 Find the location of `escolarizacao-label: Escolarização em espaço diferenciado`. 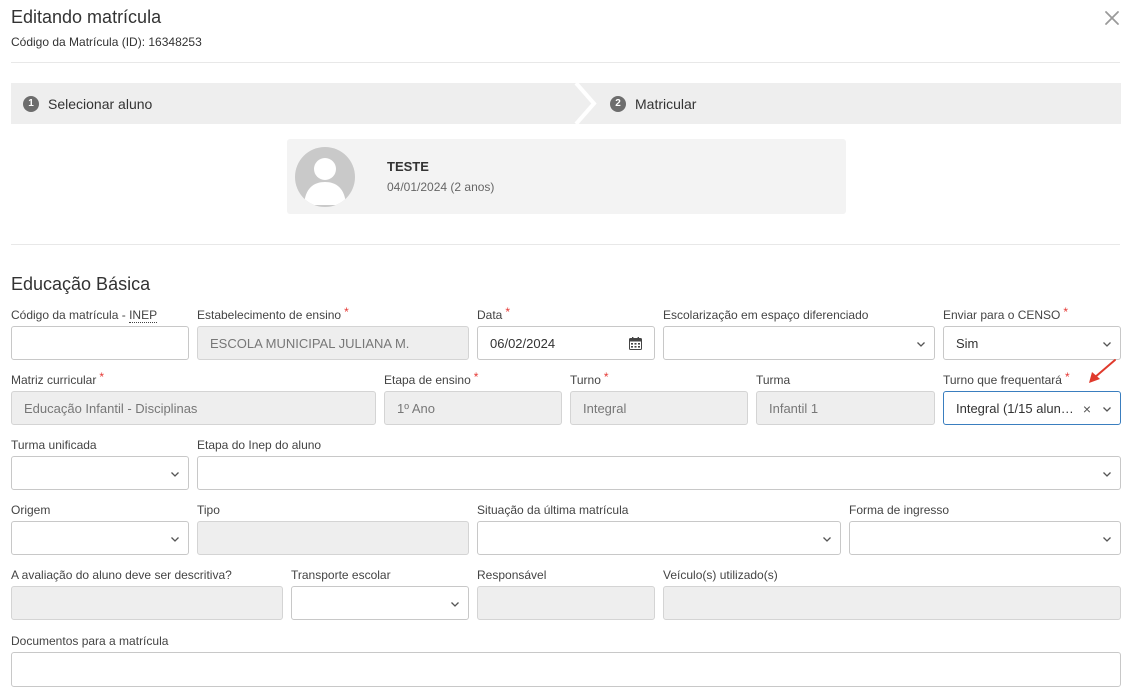

escolarizacao-label: Escolarização em espaço diferenciado is located at coordinates (766, 315).